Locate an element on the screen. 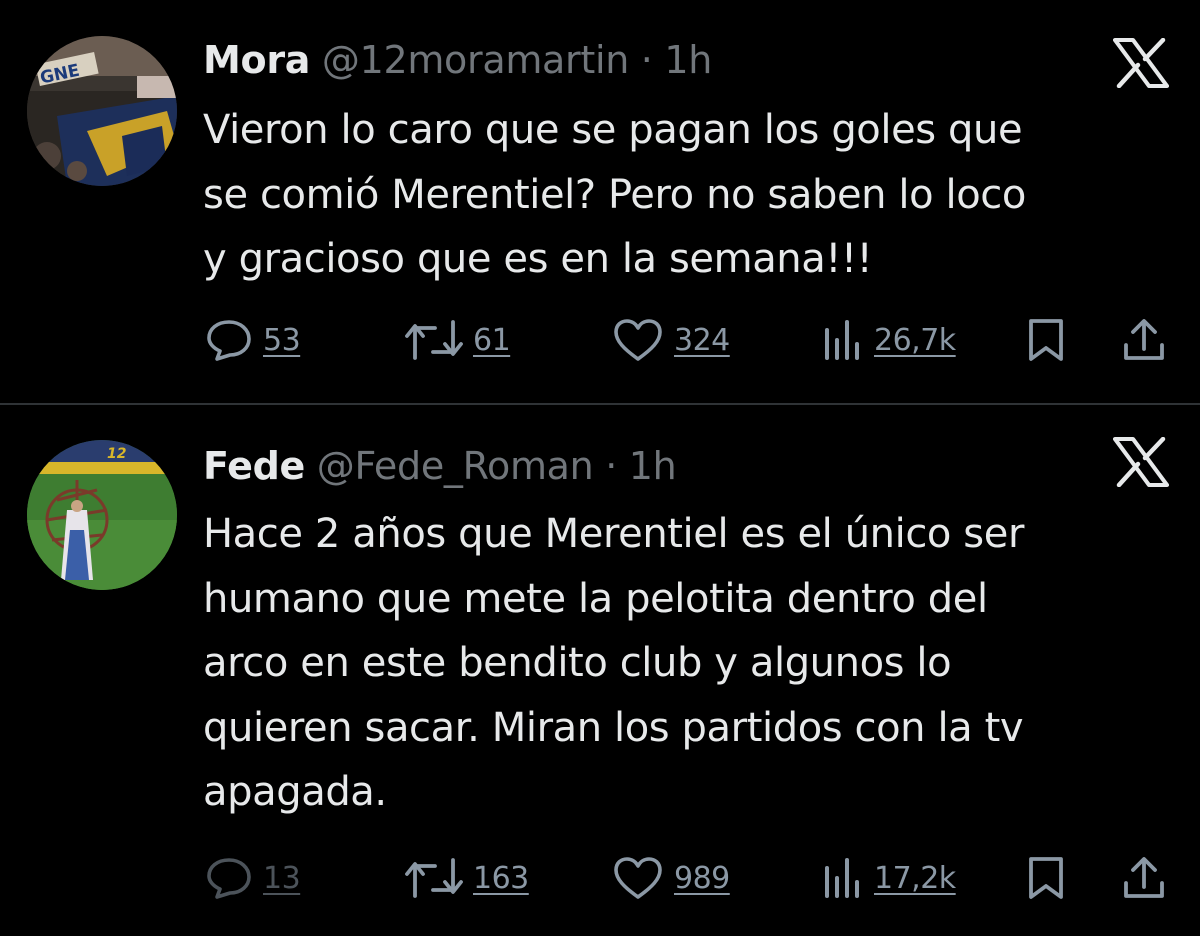  user-handle: @Fede_Roman is located at coordinates (455, 466).